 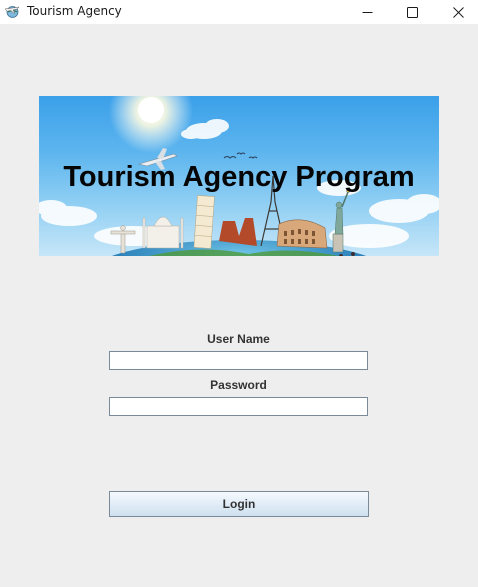 What do you see at coordinates (163, 232) in the screenshot?
I see `taj-mahal-icon` at bounding box center [163, 232].